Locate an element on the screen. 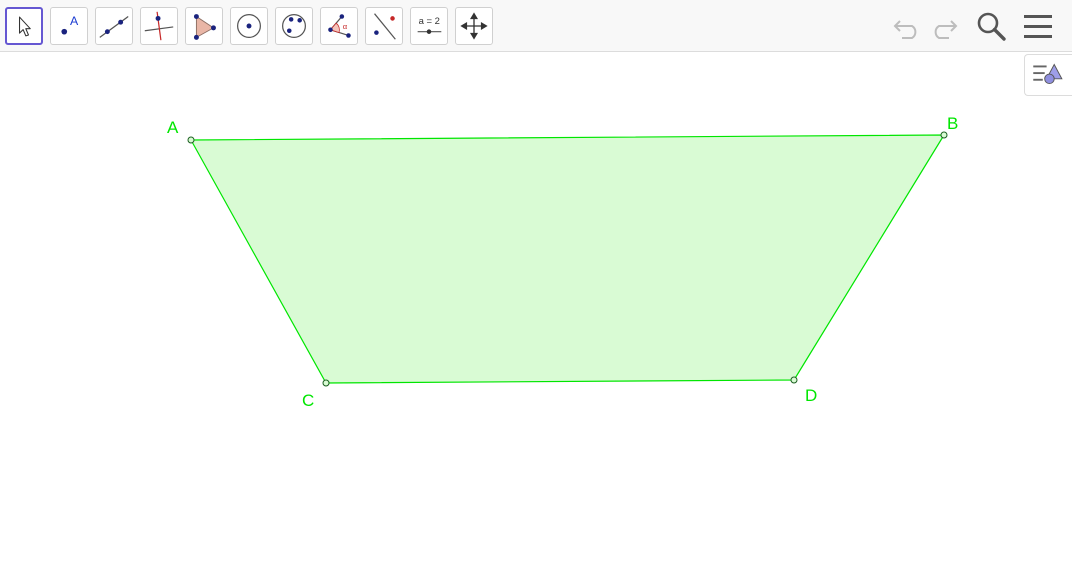 The width and height of the screenshot is (1072, 563). slider-tool-button: a = 2 is located at coordinates (429, 26).